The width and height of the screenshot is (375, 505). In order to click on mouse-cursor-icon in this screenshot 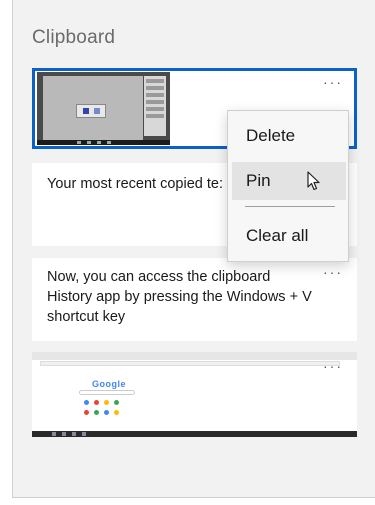, I will do `click(313, 181)`.